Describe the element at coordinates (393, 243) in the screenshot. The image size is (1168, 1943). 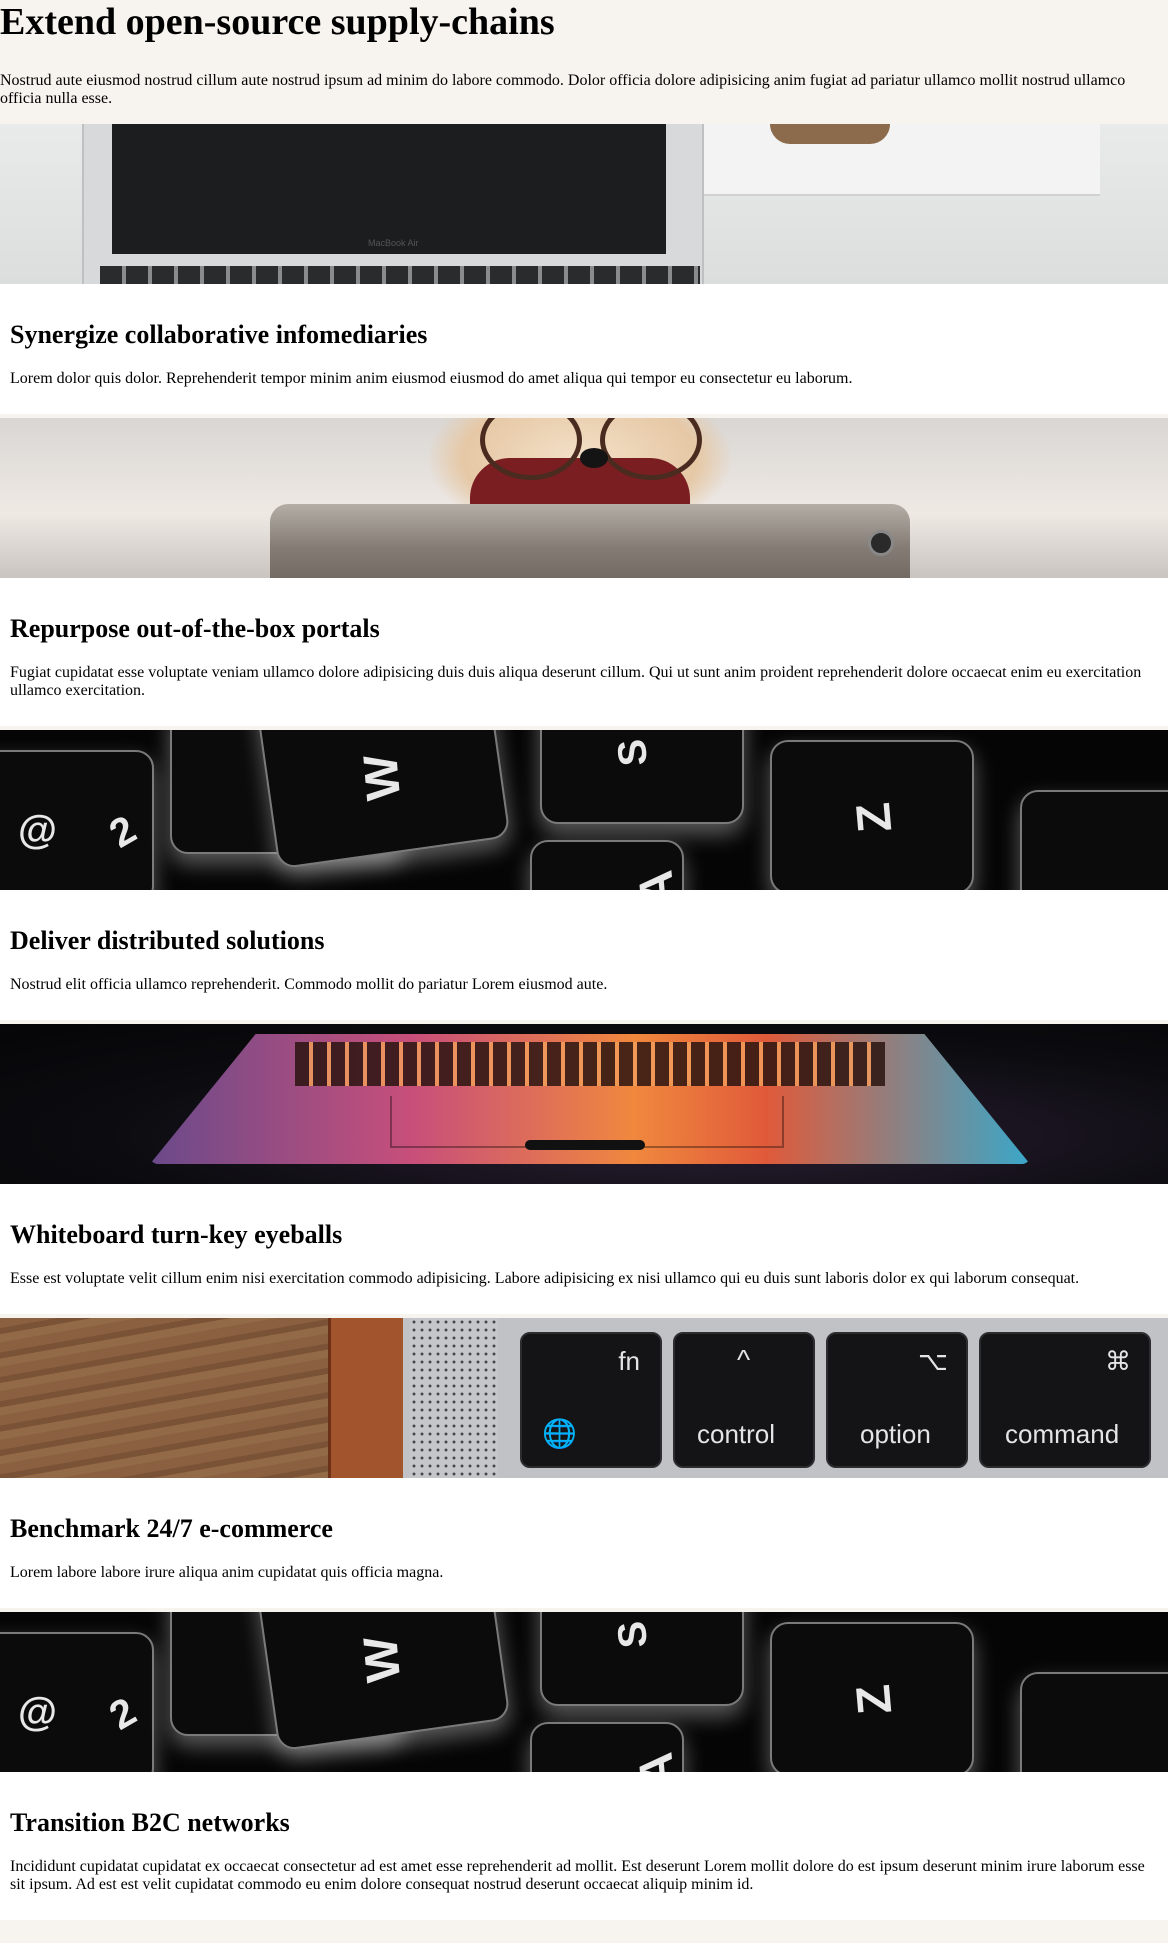
I see `laptop-brand-label: MacBook Air` at that location.